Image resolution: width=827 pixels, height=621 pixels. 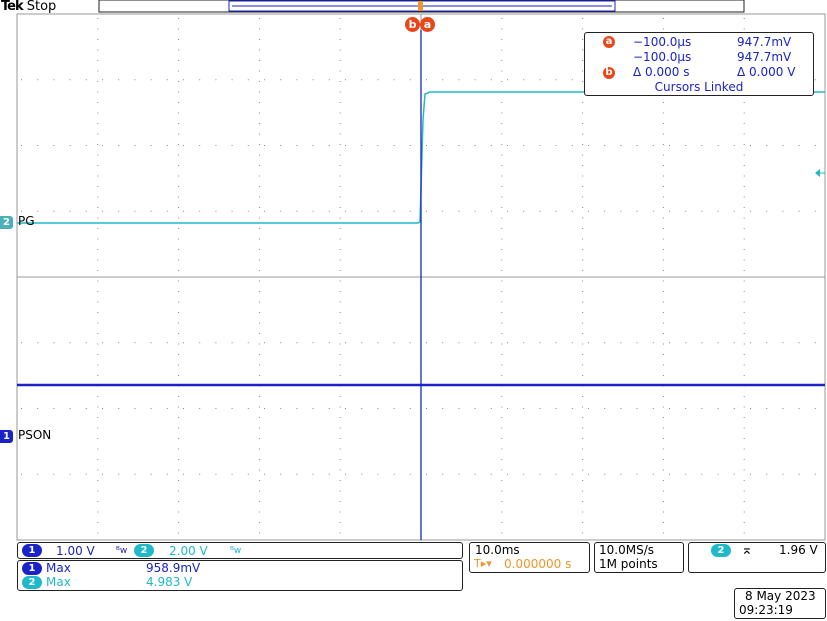 What do you see at coordinates (412, 24) in the screenshot?
I see `cursor-b-tag: b` at bounding box center [412, 24].